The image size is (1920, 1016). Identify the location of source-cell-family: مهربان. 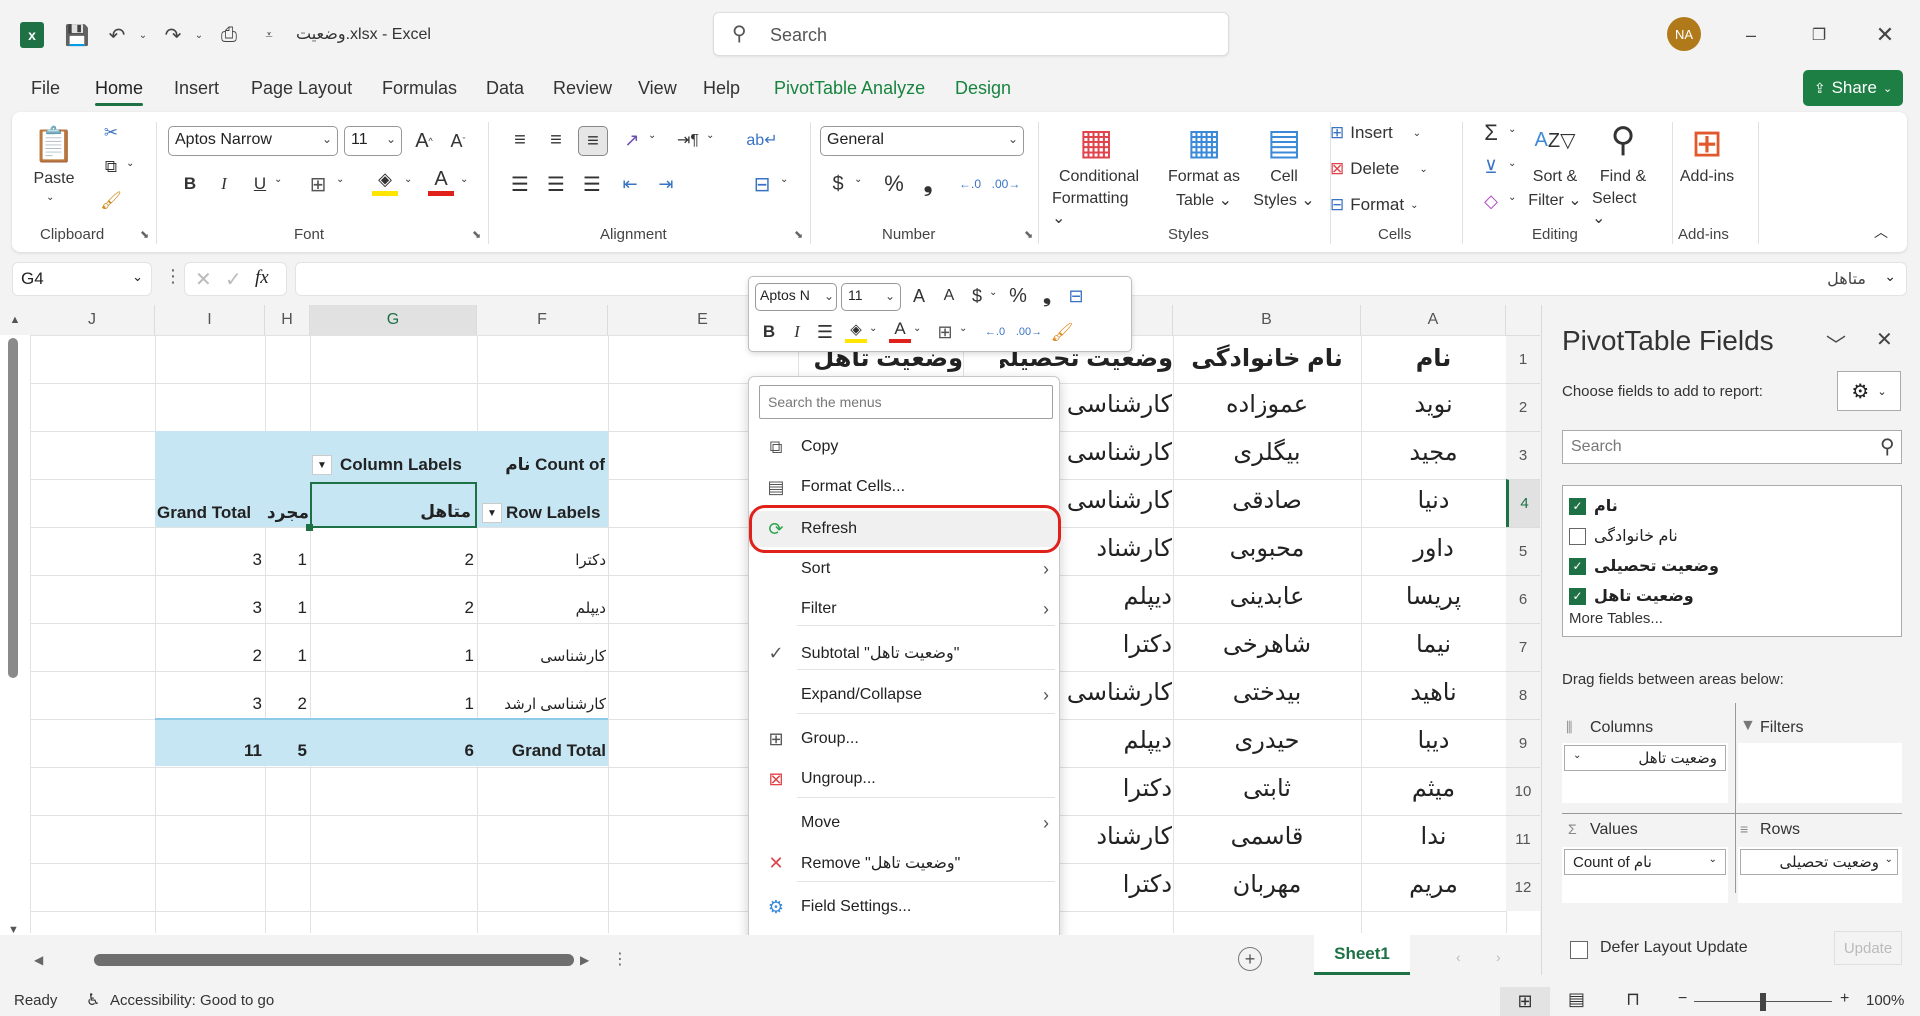
(1267, 884).